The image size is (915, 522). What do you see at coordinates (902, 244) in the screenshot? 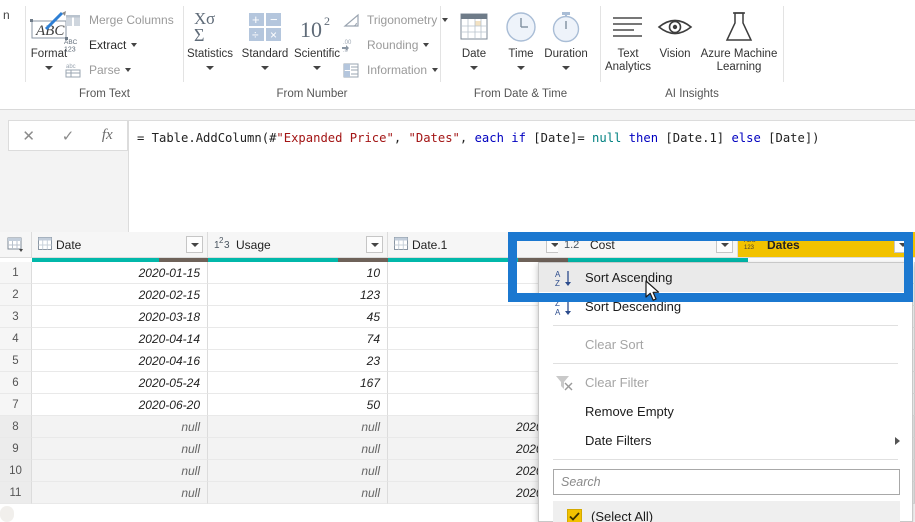
I see `column-filter-button-dates` at bounding box center [902, 244].